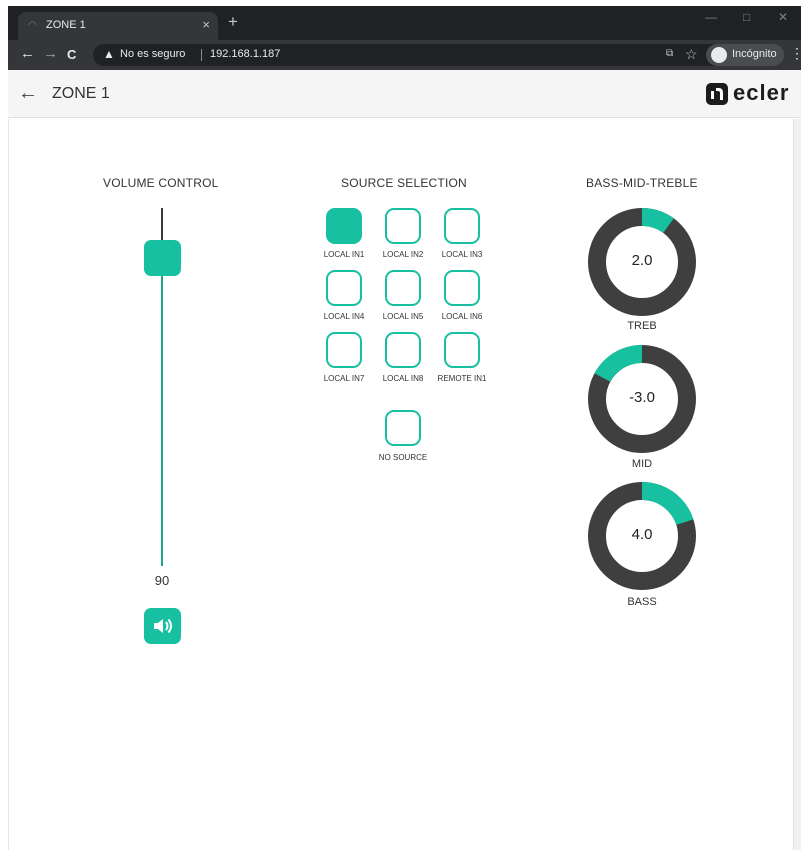  Describe the element at coordinates (642, 464) in the screenshot. I see `mid-label: MID` at that location.